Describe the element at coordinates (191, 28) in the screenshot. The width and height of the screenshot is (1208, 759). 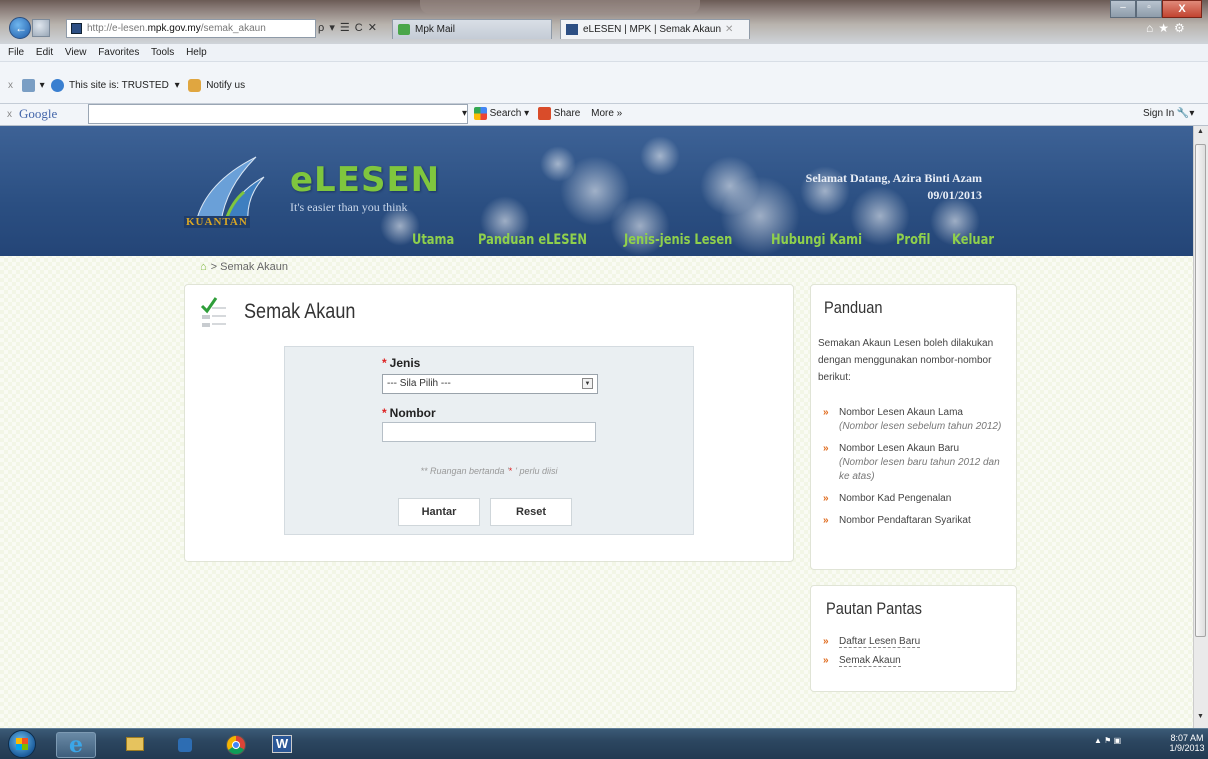
I see `address-bar: http://e-lesen.mpk.gov.my/semak_akaun` at that location.